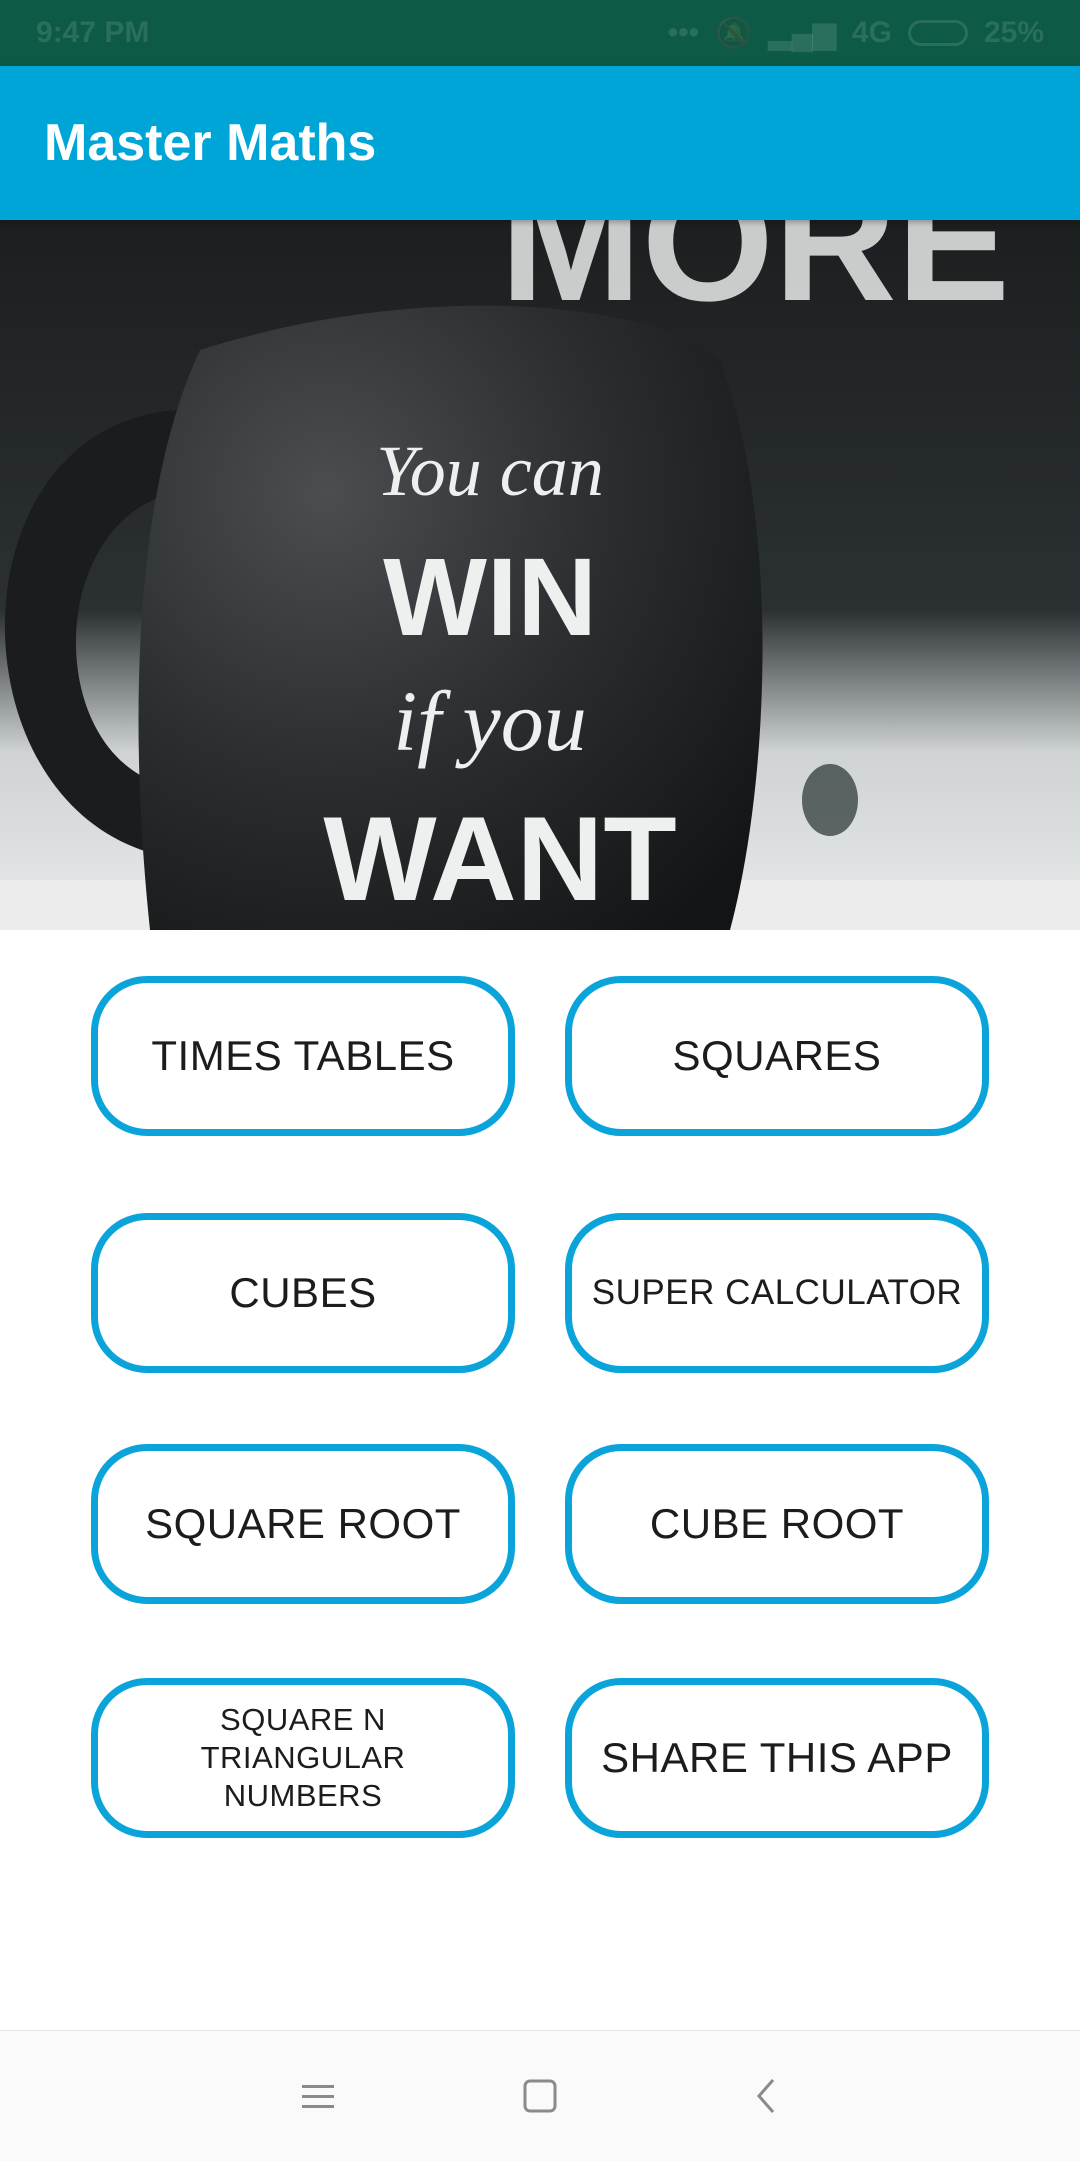  I want to click on battery-label: 25%, so click(1013, 32).